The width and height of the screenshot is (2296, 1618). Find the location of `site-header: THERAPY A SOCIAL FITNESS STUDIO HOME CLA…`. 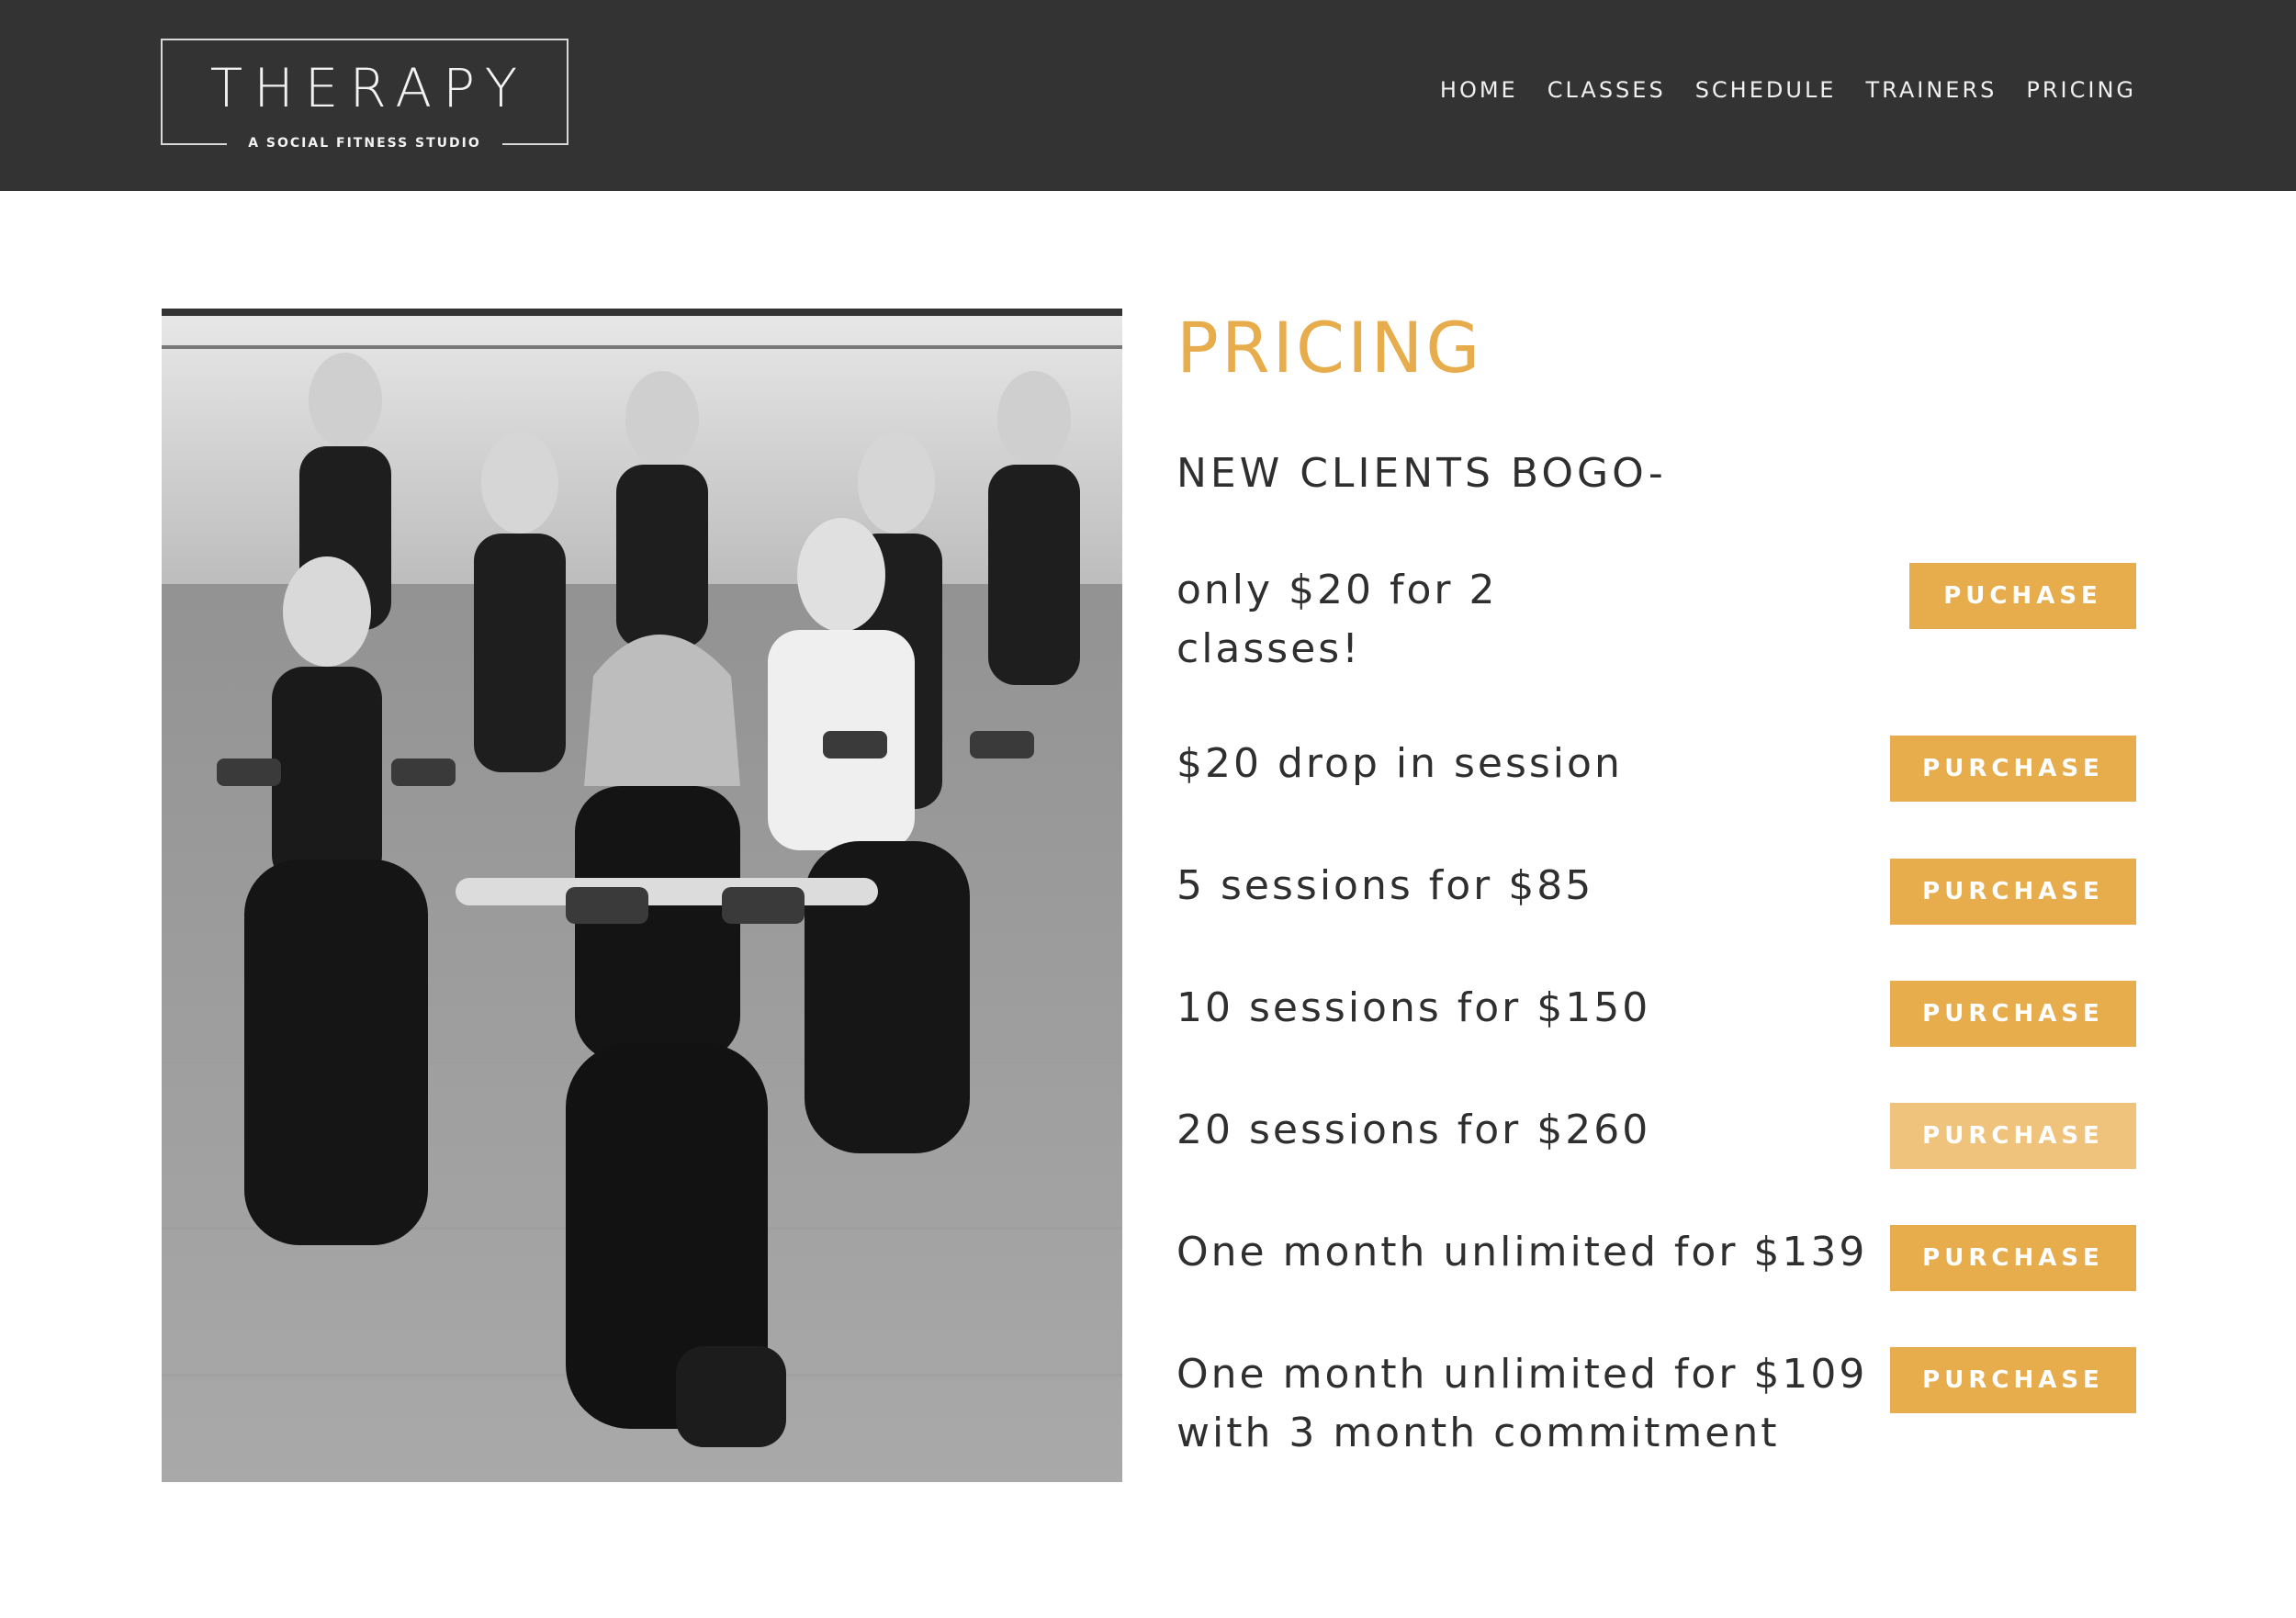

site-header: THERAPY A SOCIAL FITNESS STUDIO HOME CLA… is located at coordinates (1148, 95).